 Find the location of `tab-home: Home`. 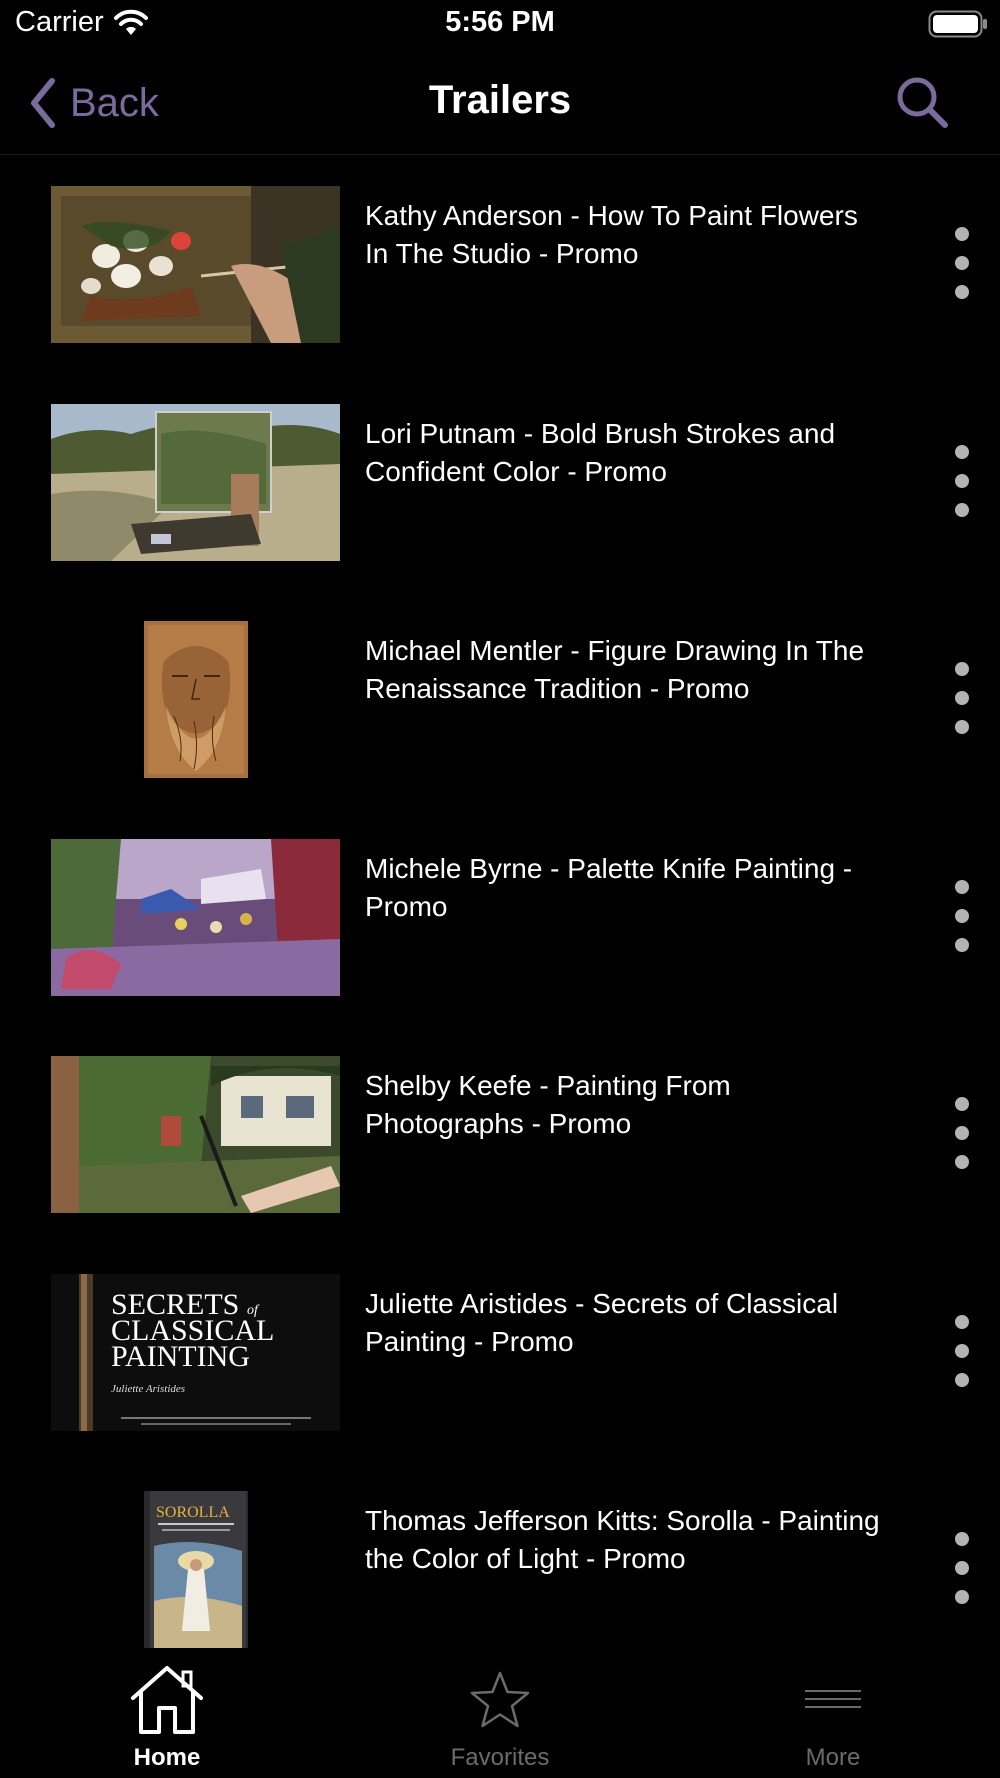

tab-home: Home is located at coordinates (167, 1716).